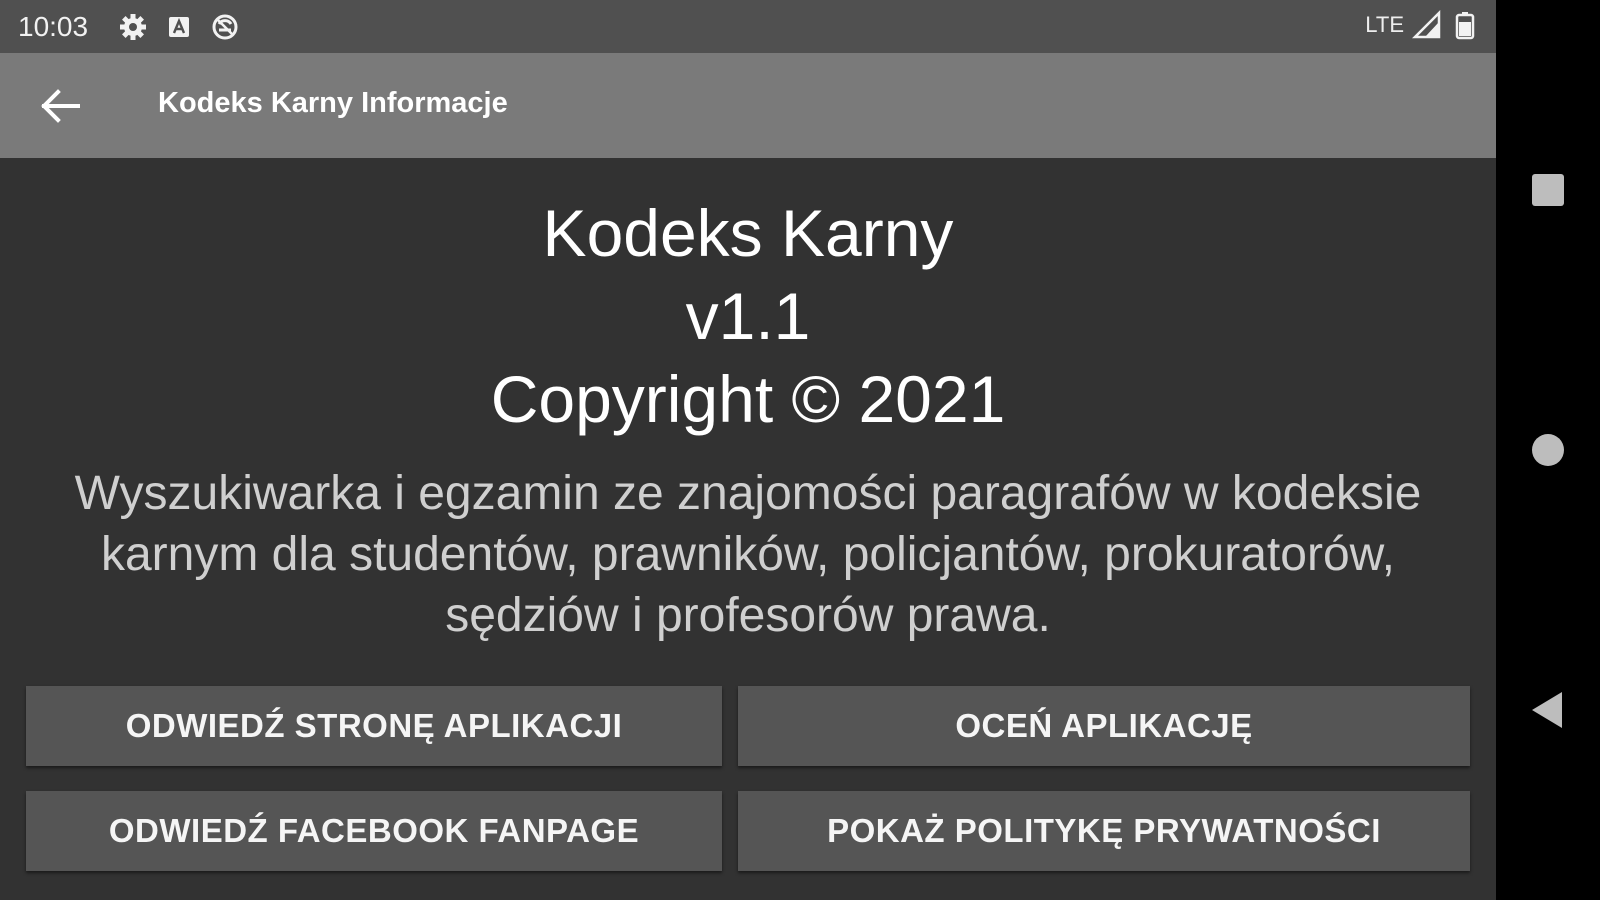 Image resolution: width=1600 pixels, height=900 pixels. What do you see at coordinates (748, 26) in the screenshot?
I see `status-bar: 10:03 LTE` at bounding box center [748, 26].